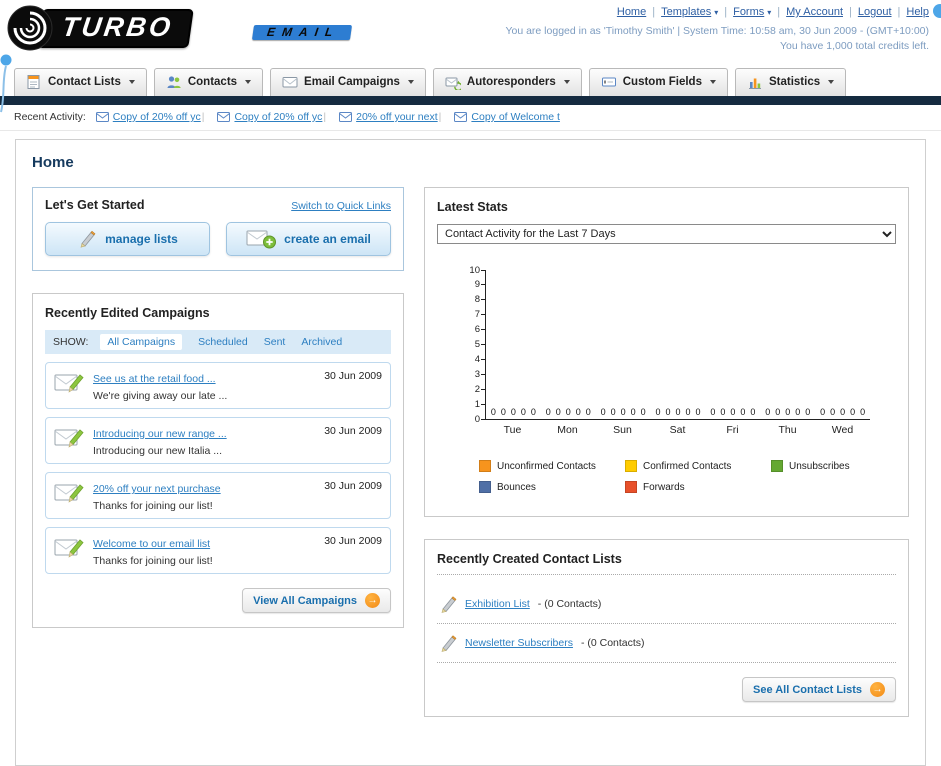 The height and width of the screenshot is (766, 941). What do you see at coordinates (875, 12) in the screenshot?
I see `top-nav-link: Logout` at bounding box center [875, 12].